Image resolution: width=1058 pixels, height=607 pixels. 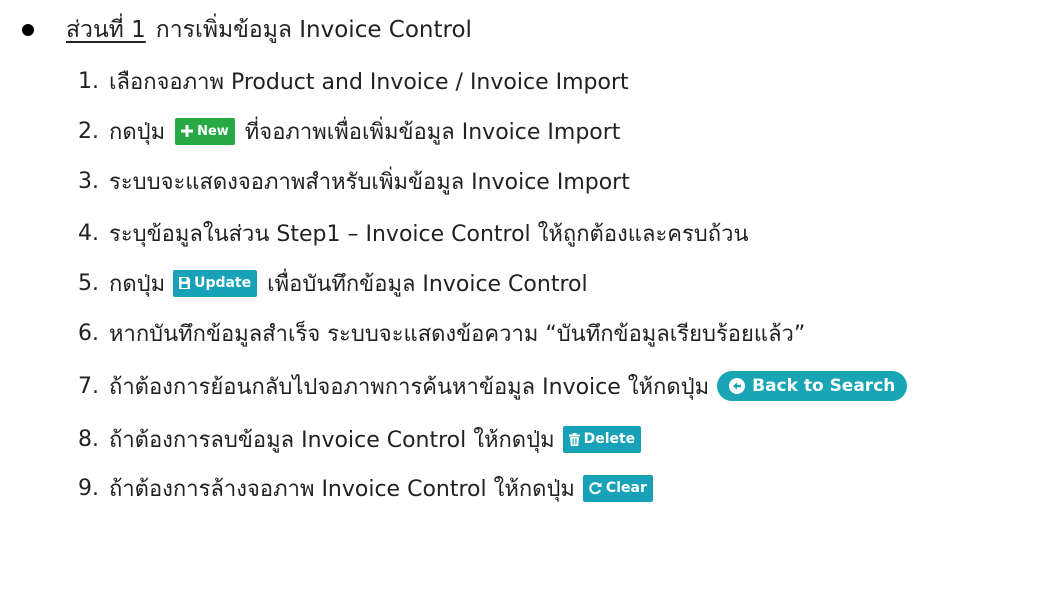 I want to click on update-button: Update, so click(x=215, y=283).